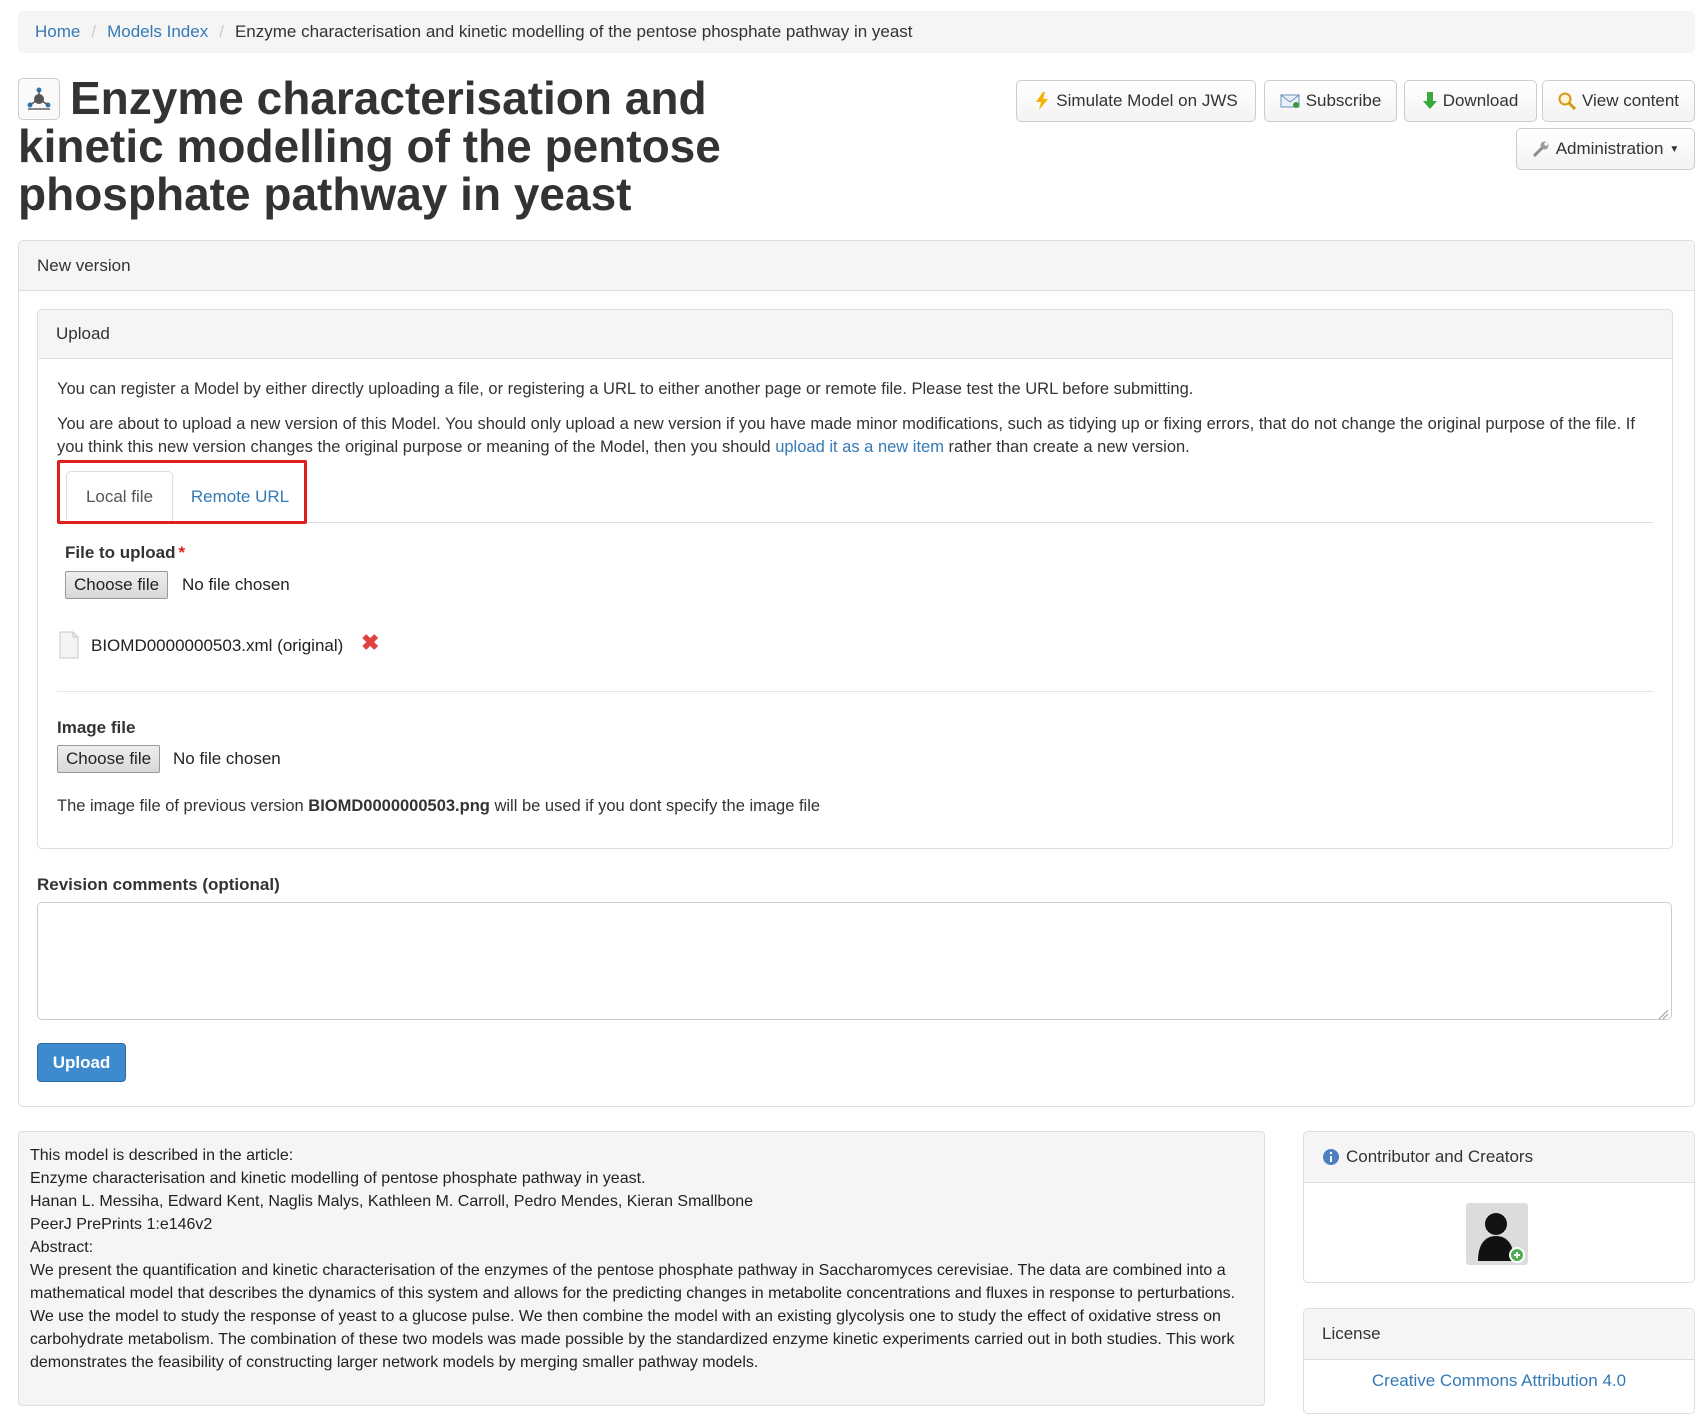 Image resolution: width=1705 pixels, height=1422 pixels. Describe the element at coordinates (1497, 1234) in the screenshot. I see `avatar` at that location.